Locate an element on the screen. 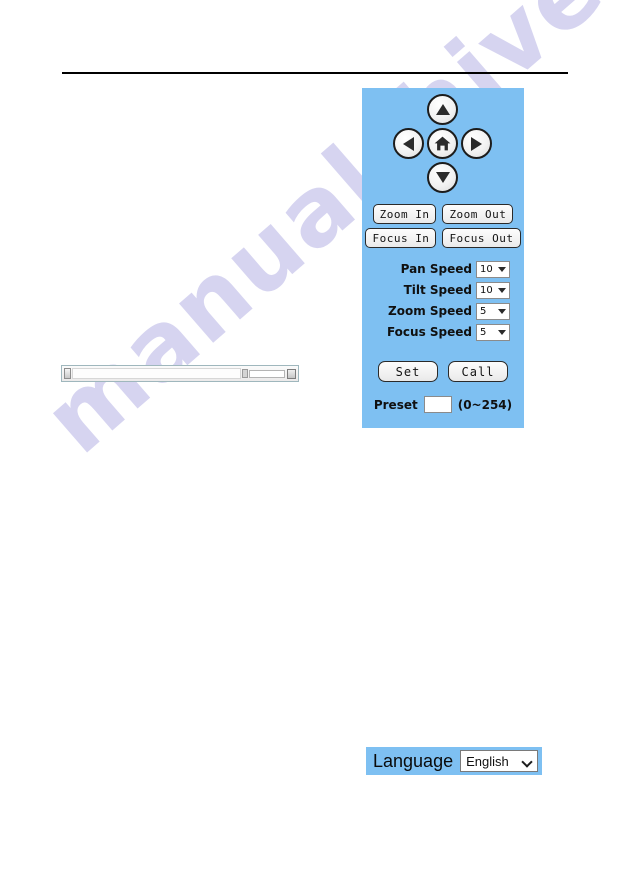 This screenshot has height=893, width=629. pan-left-button is located at coordinates (408, 143).